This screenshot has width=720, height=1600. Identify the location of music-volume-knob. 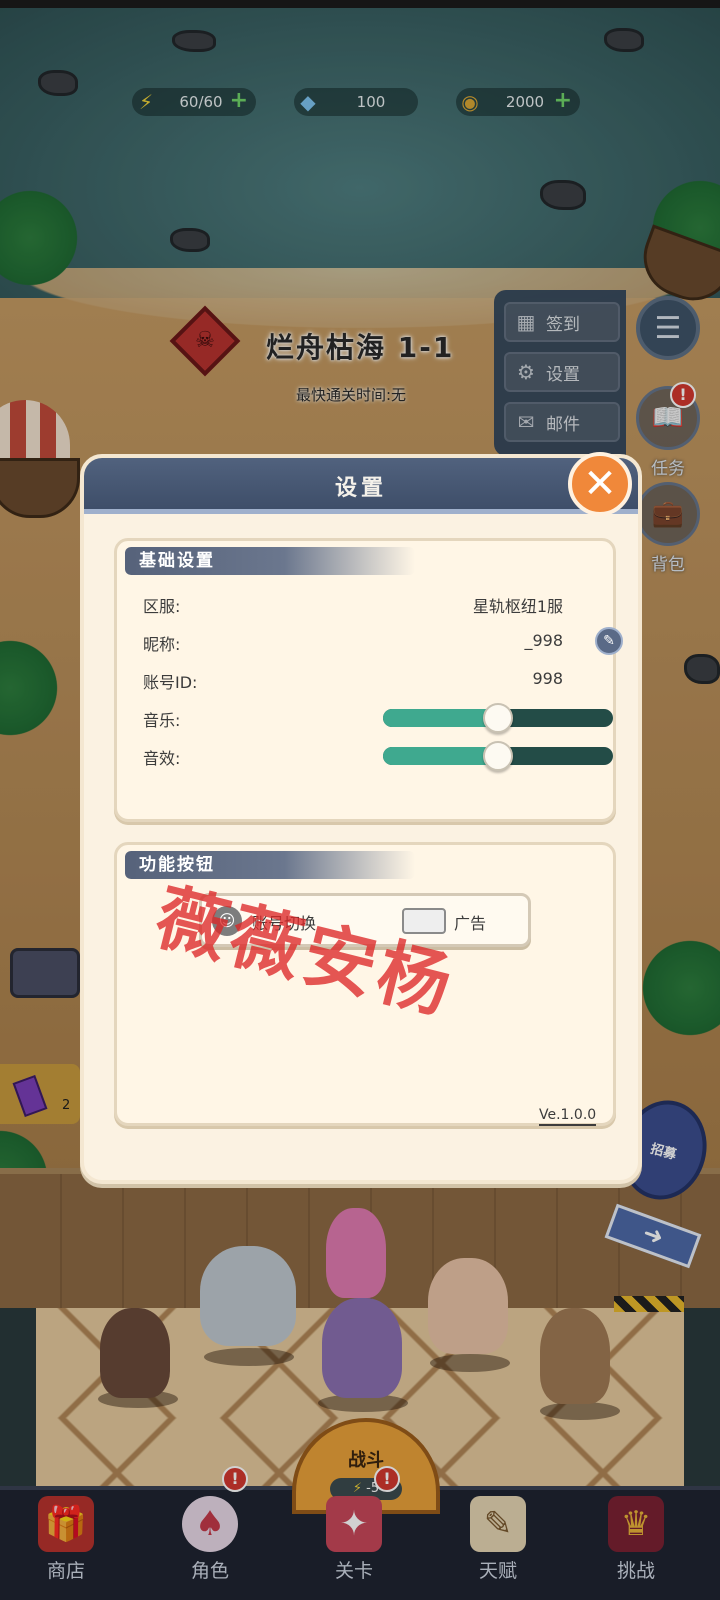
(498, 718).